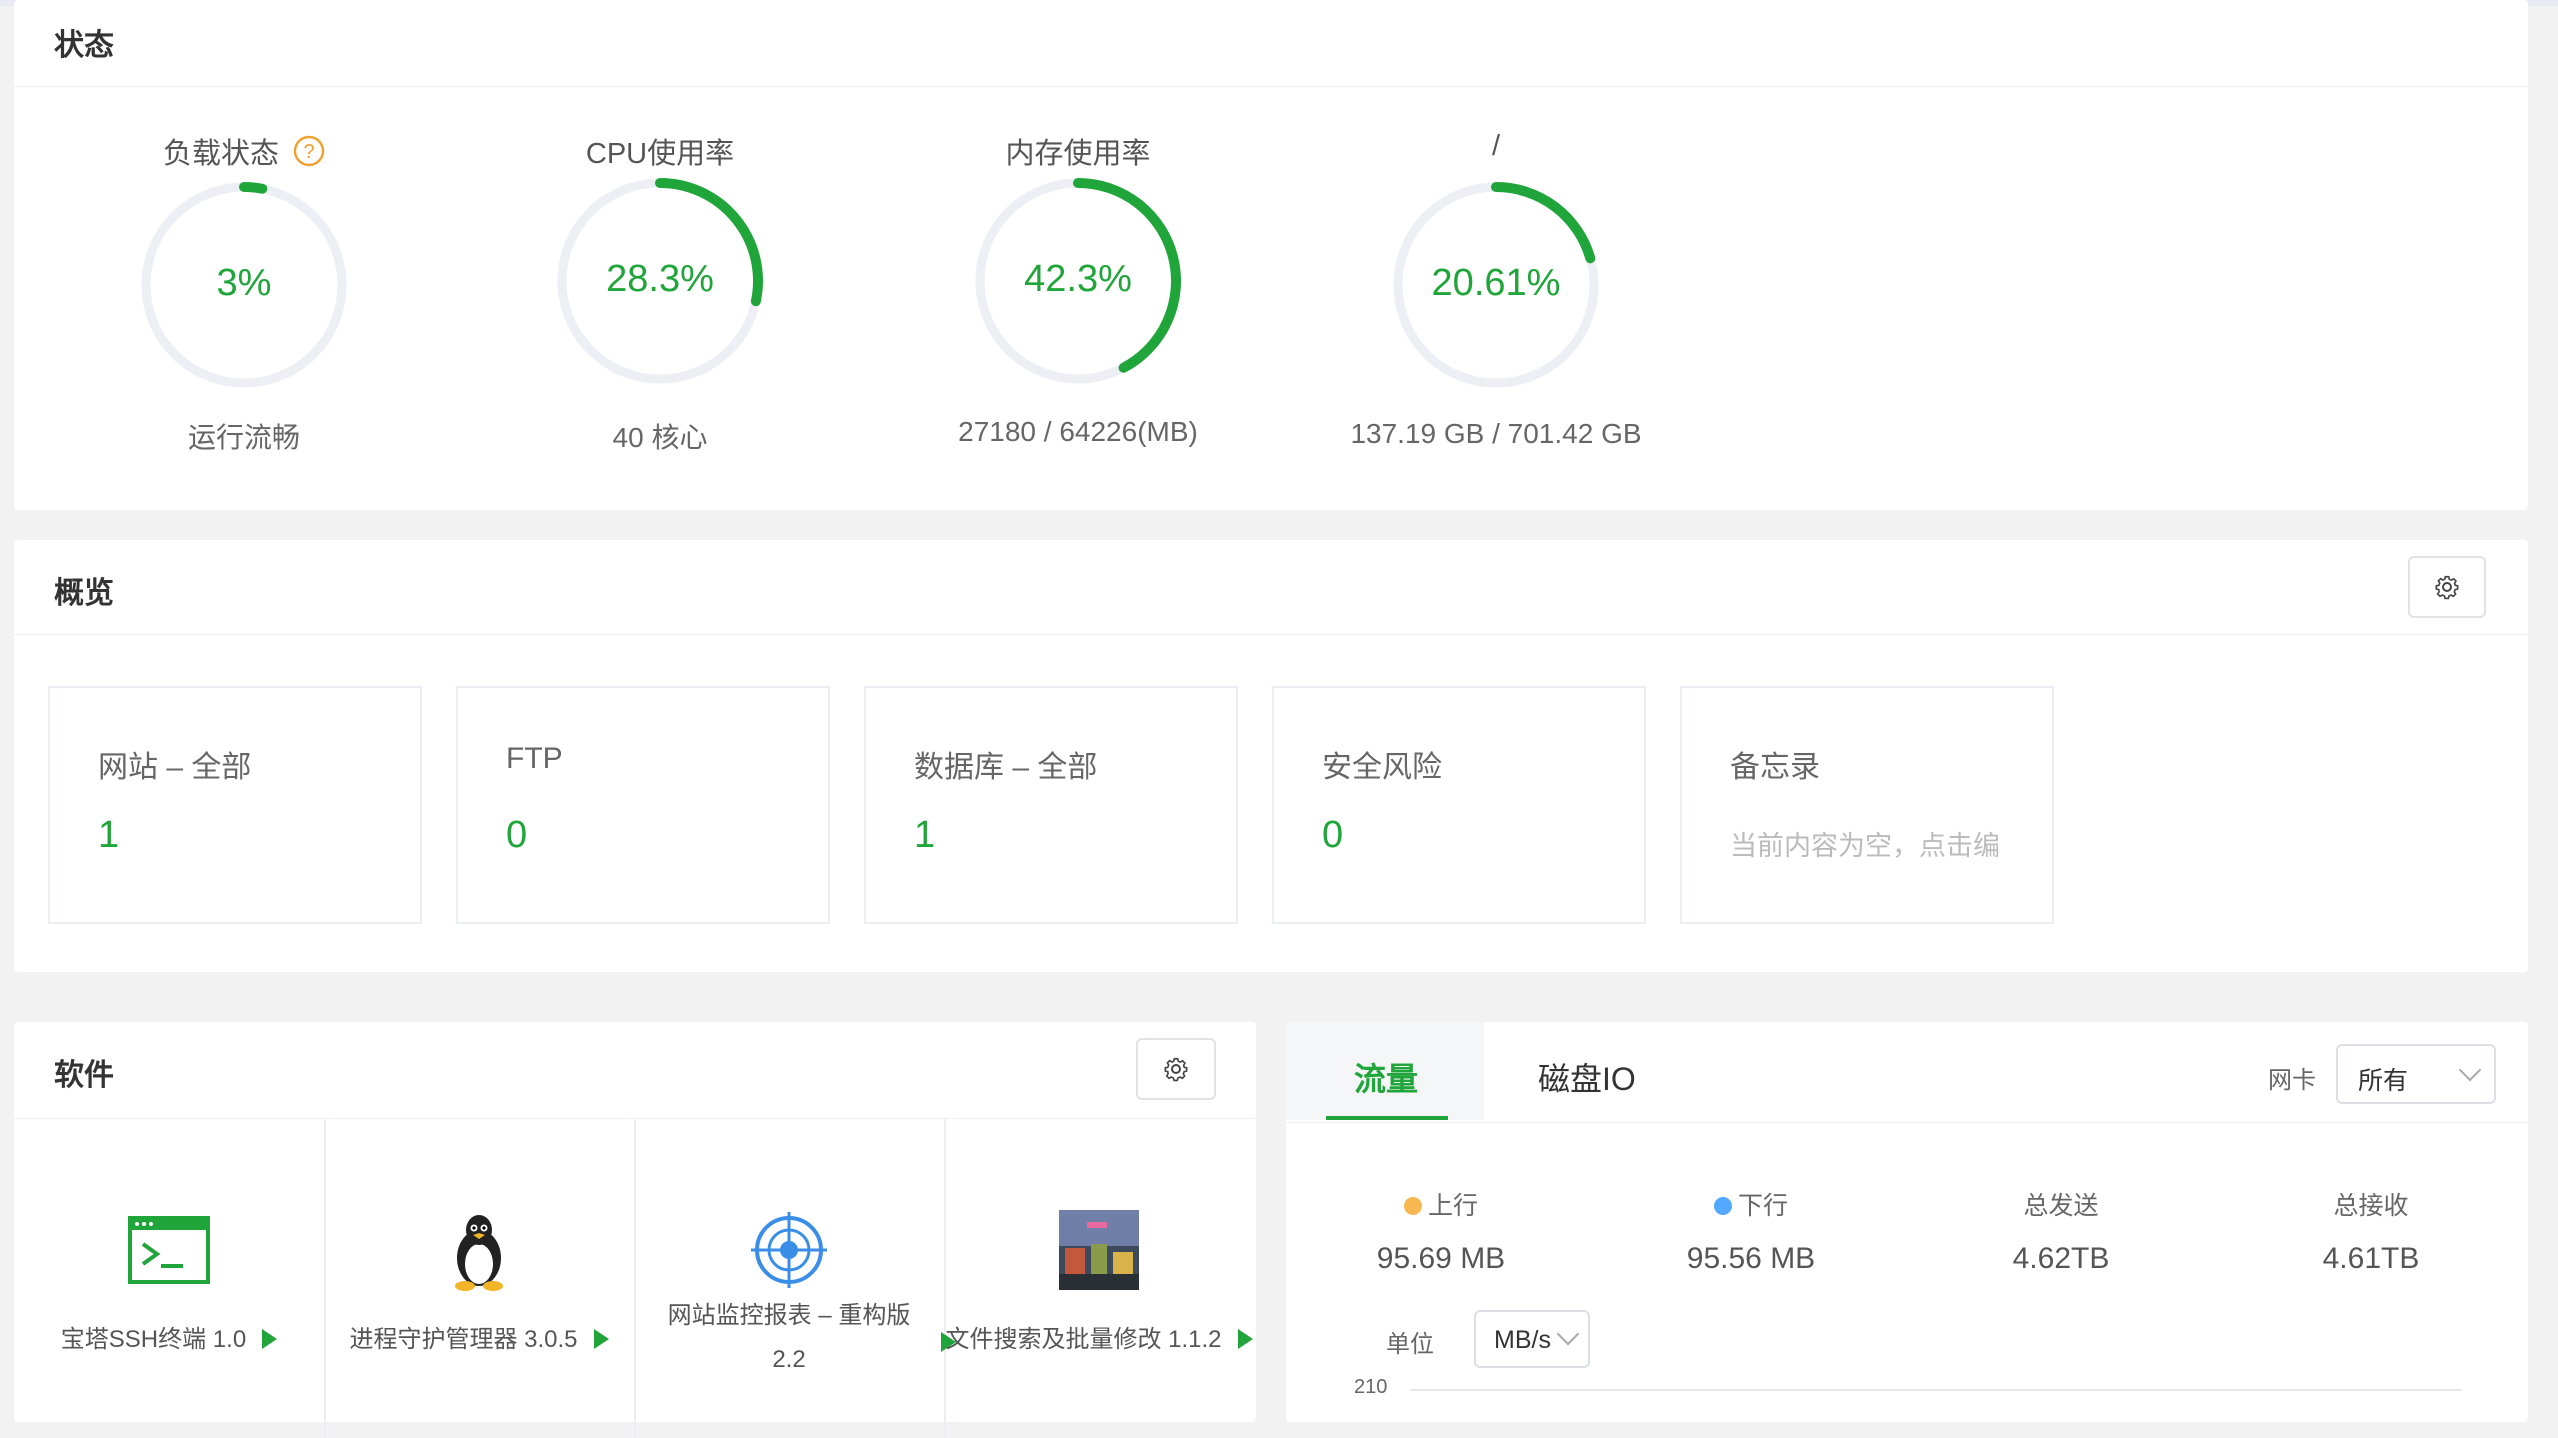 This screenshot has height=1438, width=2558. I want to click on software-name: 文件搜索及批量修改 1.1.2, so click(1083, 1339).